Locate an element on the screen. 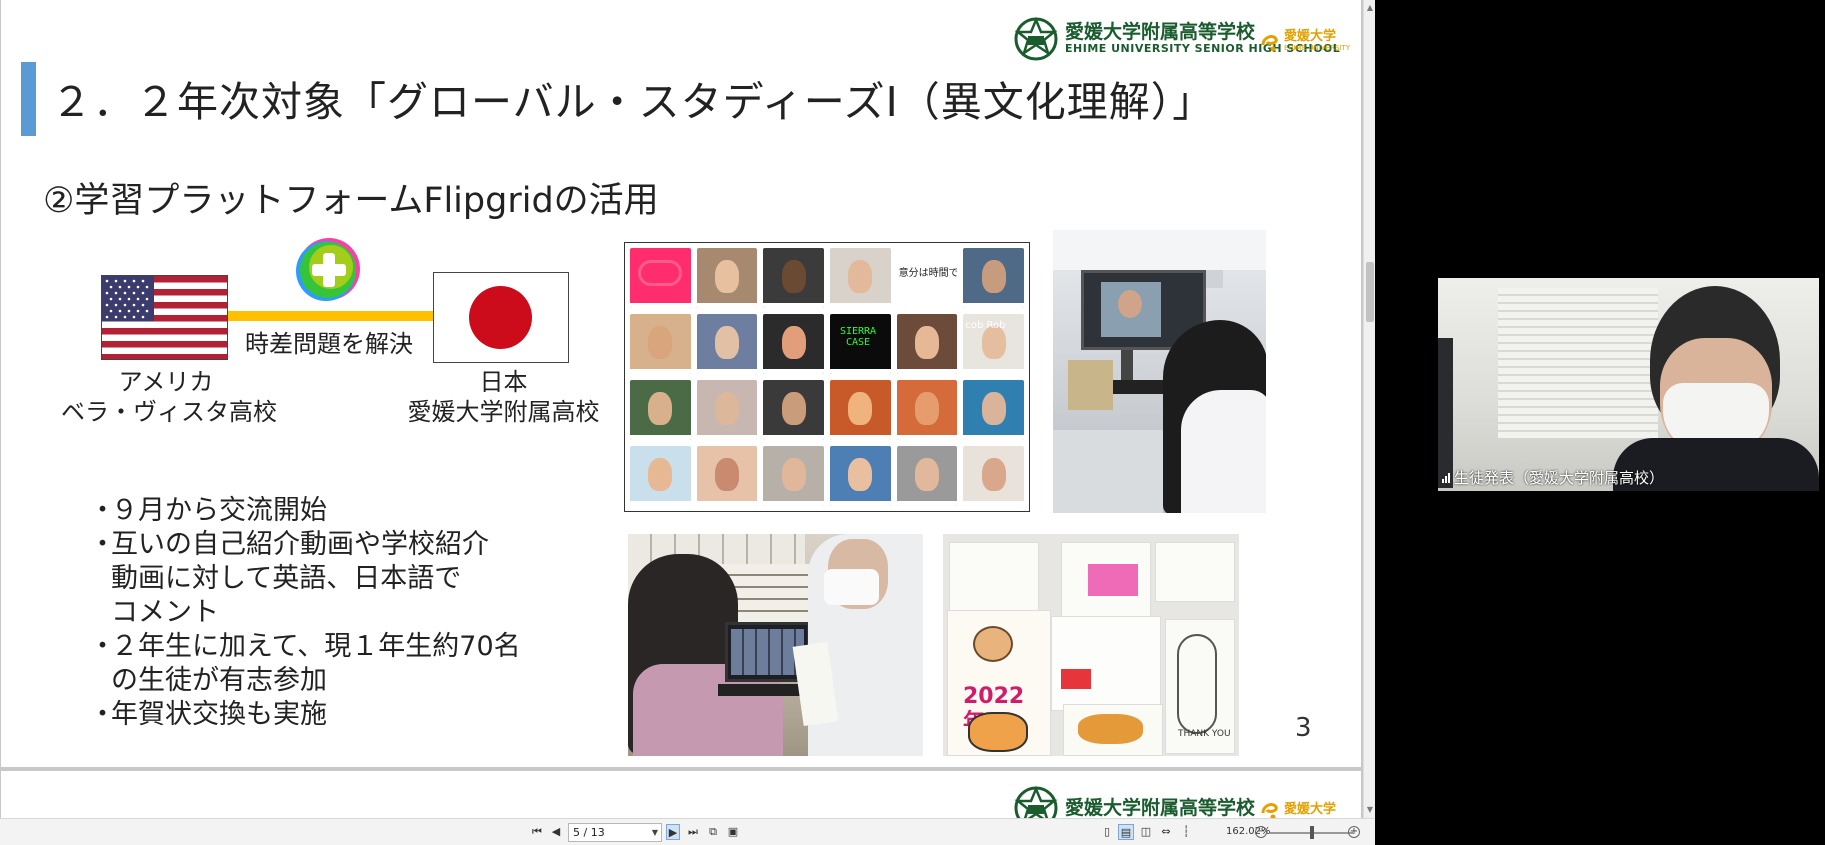 The image size is (1825, 845). bullet-text: 互いの自己紹介動画や学校紹介 is located at coordinates (300, 544).